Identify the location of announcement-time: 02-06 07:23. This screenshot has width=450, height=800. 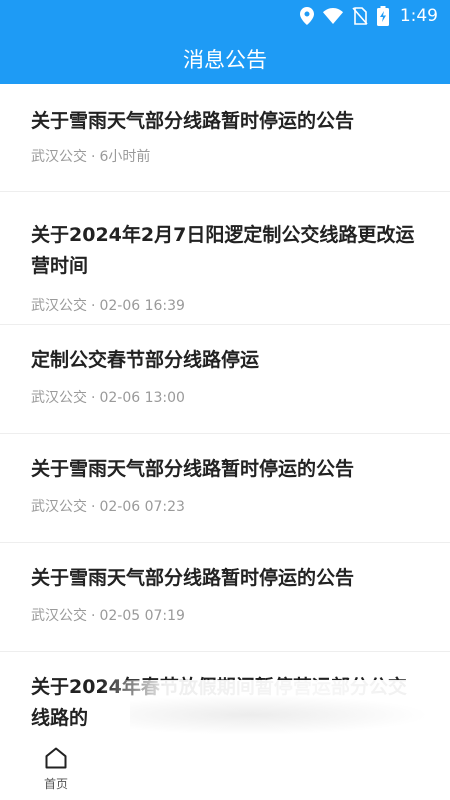
(142, 507).